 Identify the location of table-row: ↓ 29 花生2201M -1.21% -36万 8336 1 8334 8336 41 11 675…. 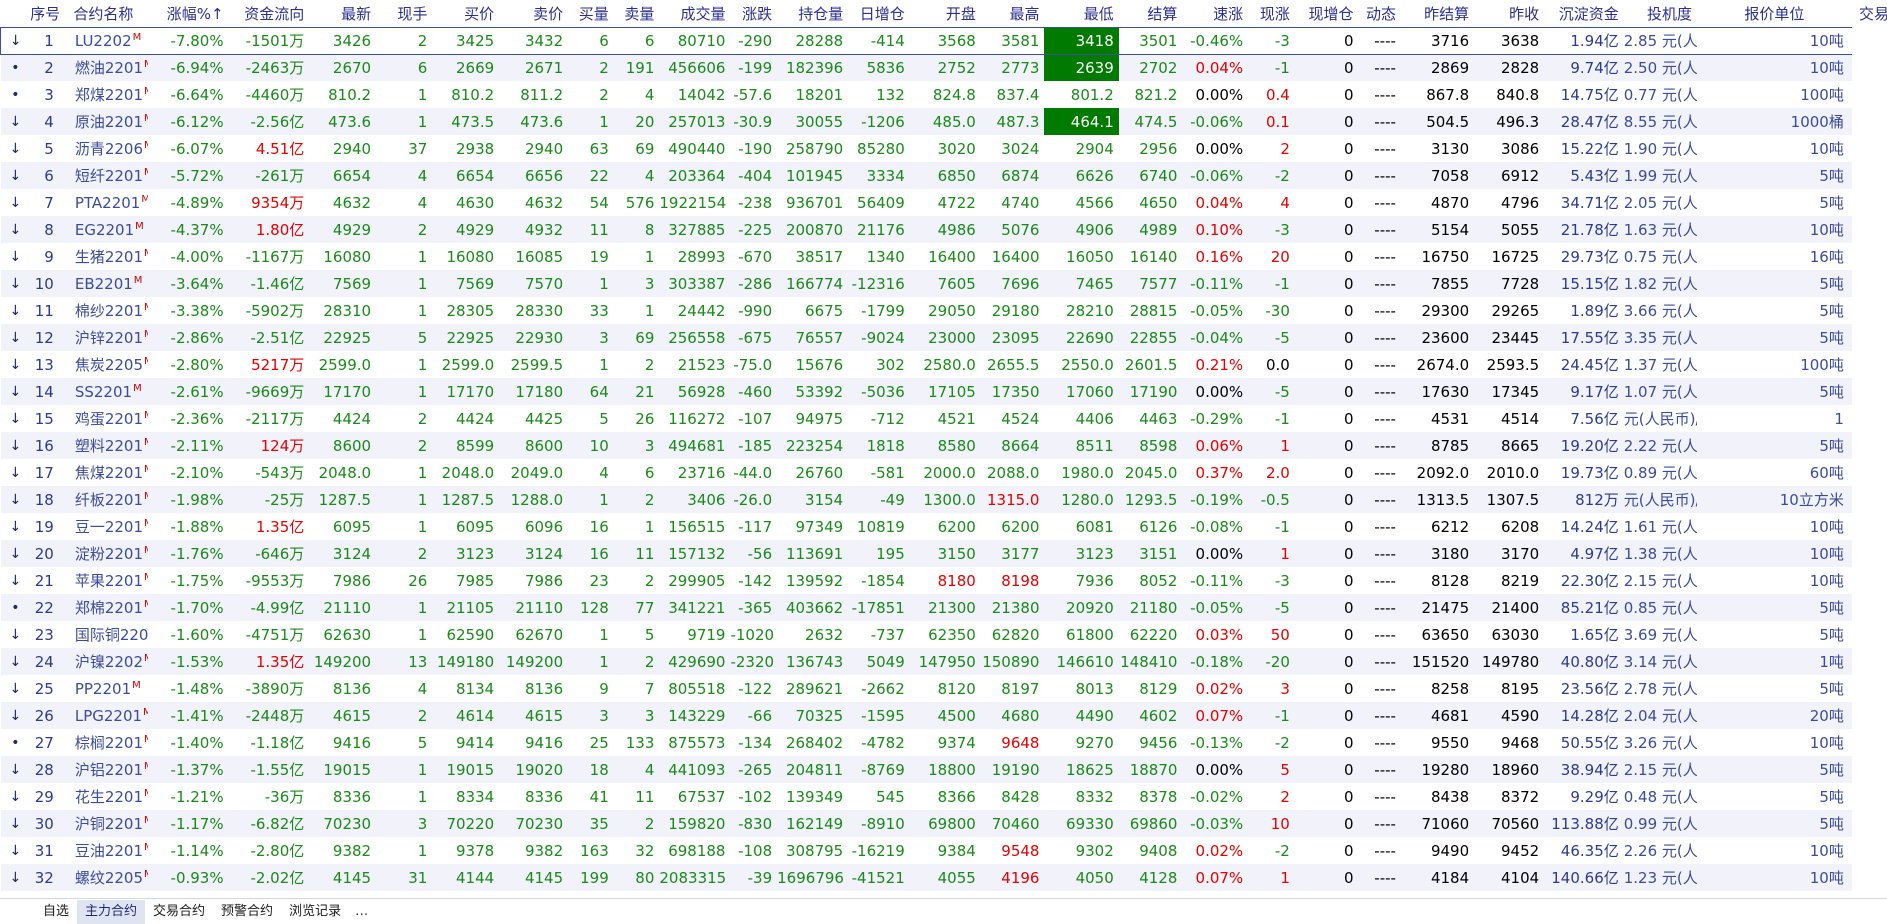
(944, 796).